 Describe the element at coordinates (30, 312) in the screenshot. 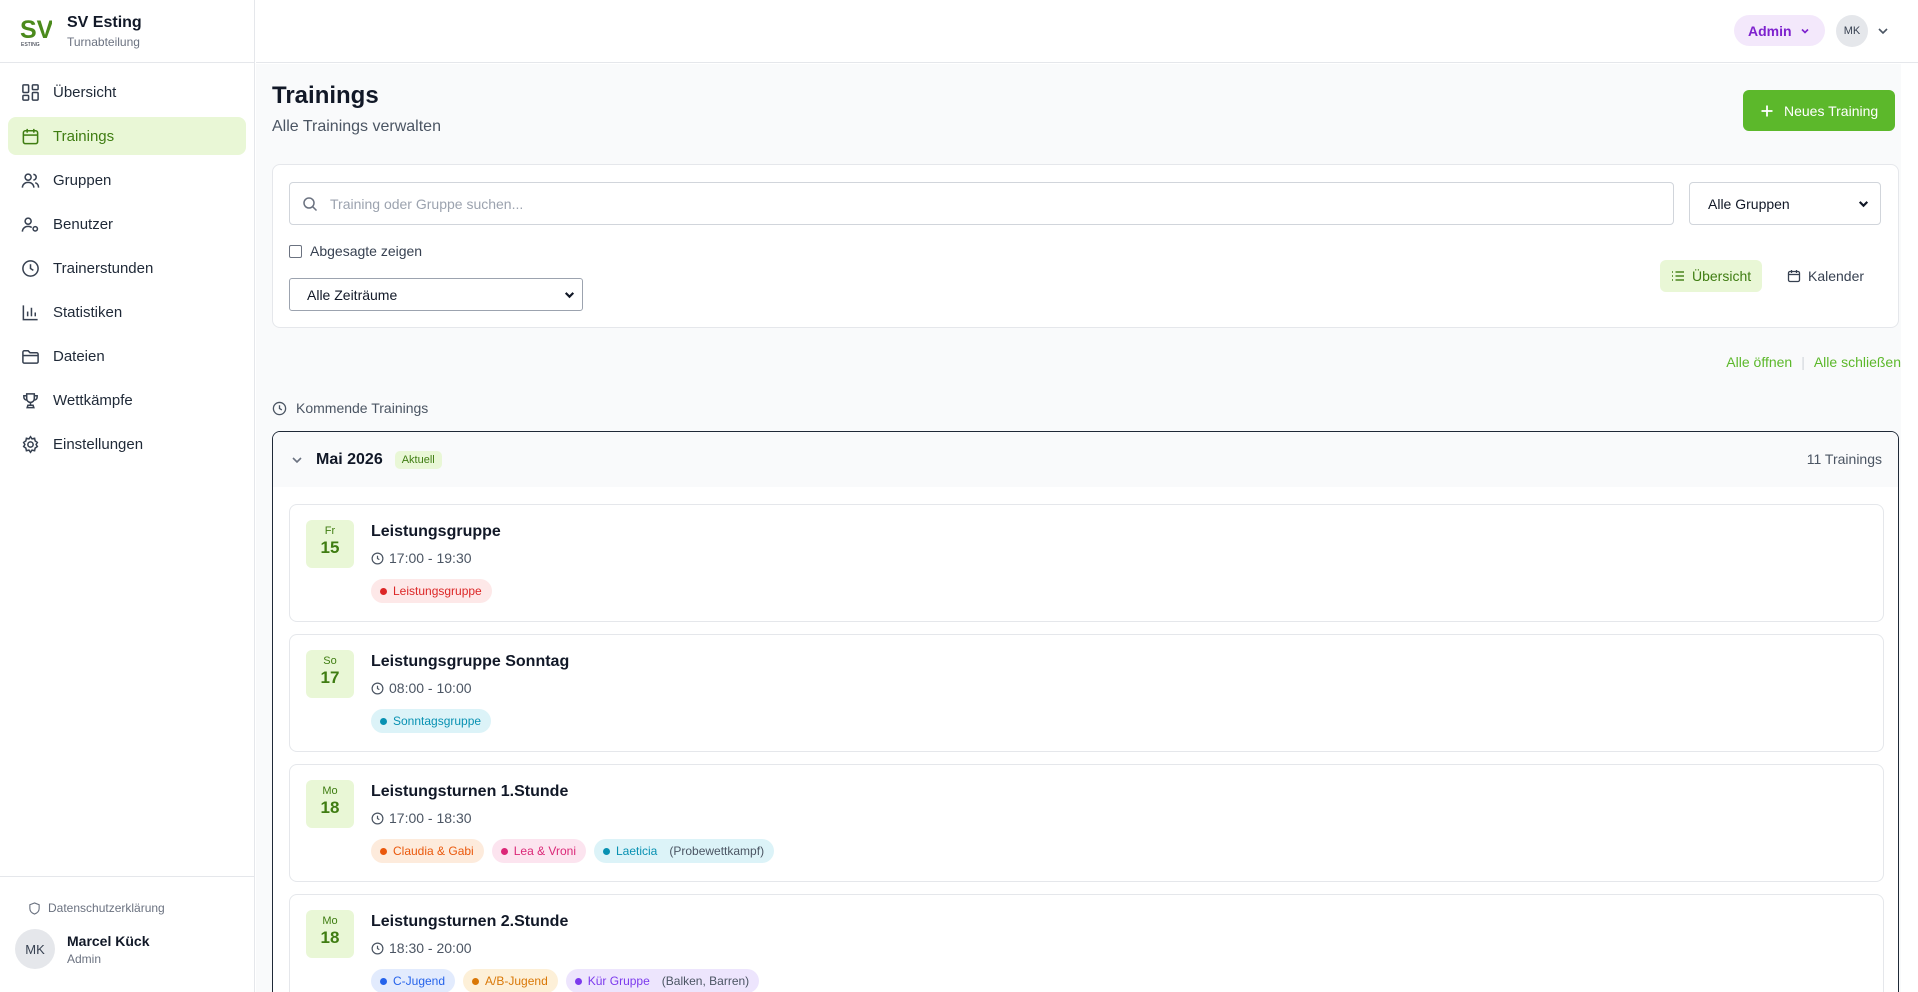

I see `bar-chart-icon` at that location.